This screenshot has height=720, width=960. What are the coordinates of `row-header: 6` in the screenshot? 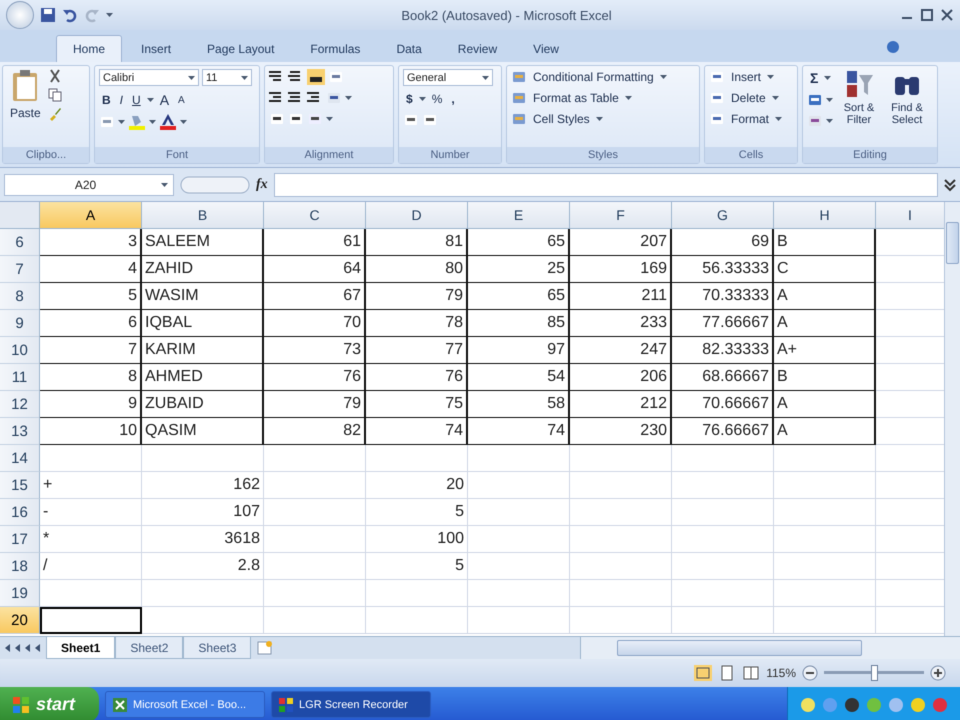 It's located at (20, 242).